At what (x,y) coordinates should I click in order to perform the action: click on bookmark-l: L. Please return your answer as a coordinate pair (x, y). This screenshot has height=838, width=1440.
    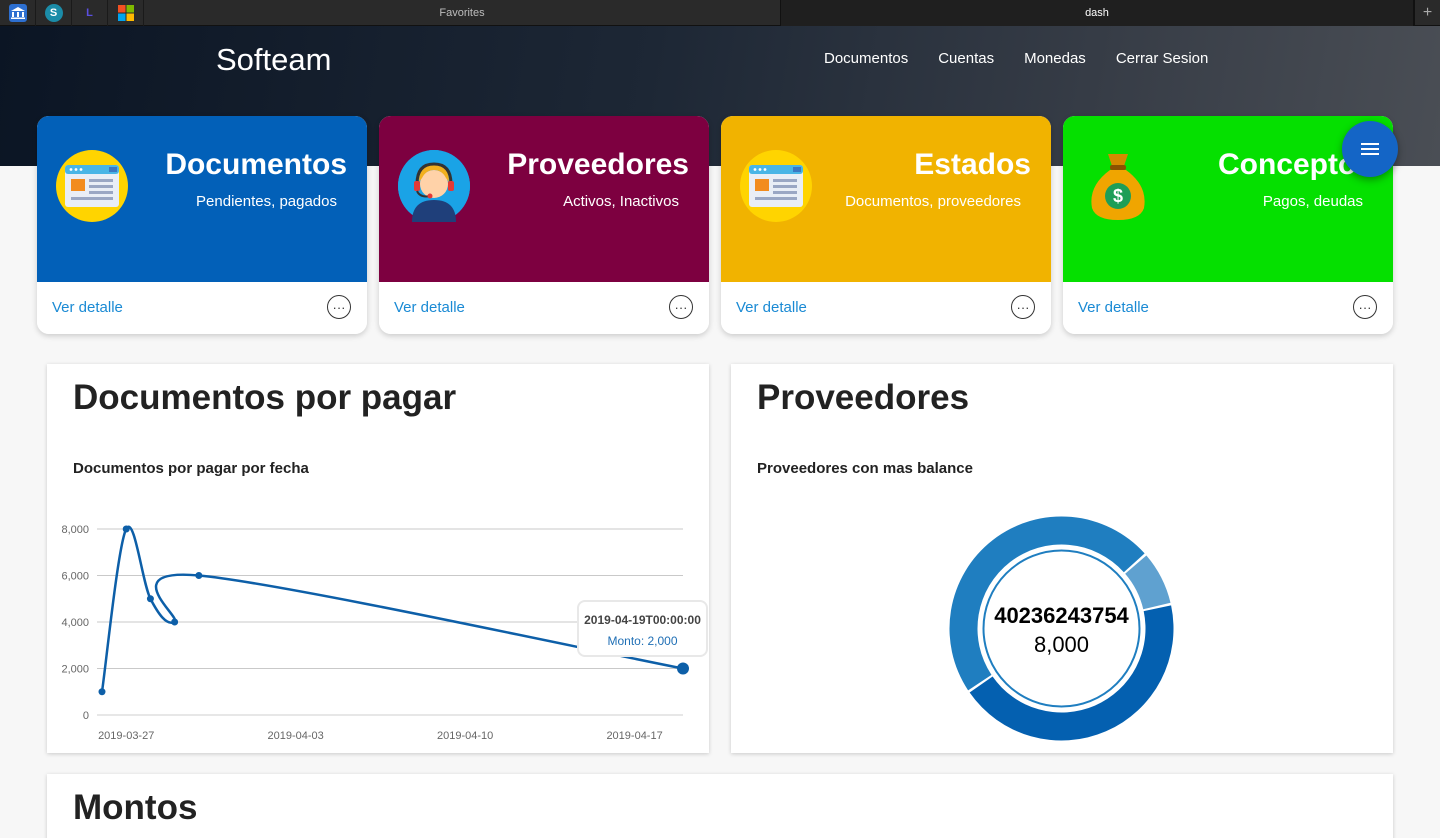
    Looking at the image, I should click on (90, 13).